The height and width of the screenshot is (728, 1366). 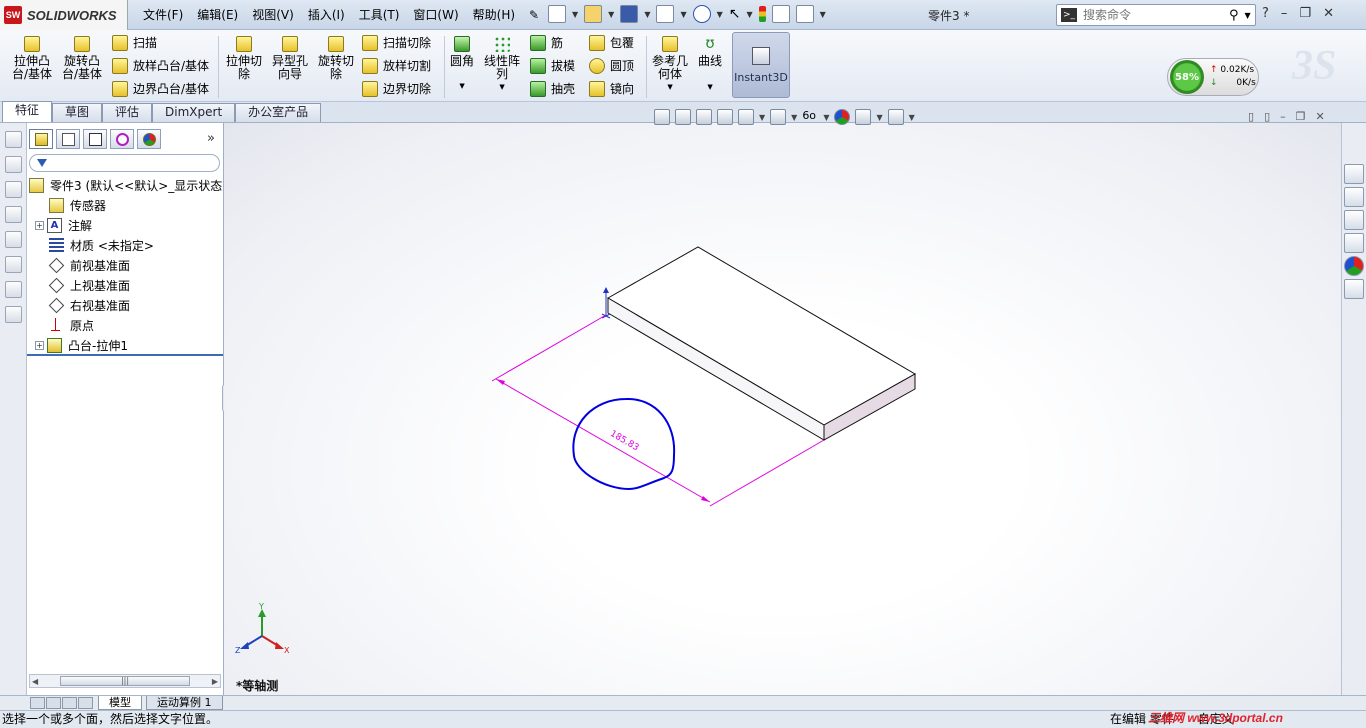 I want to click on zoom-to-area-icon, so click(x=683, y=117).